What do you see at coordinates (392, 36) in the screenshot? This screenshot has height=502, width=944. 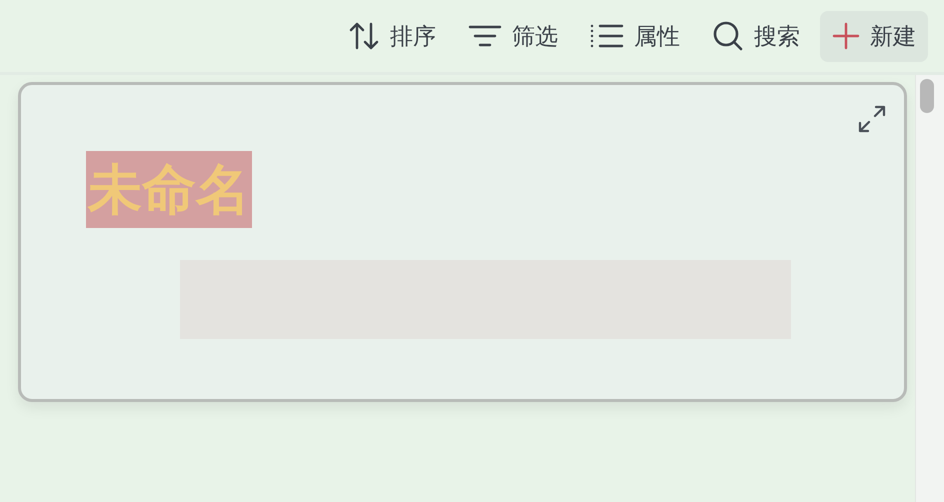 I see `sort-button: 排序` at bounding box center [392, 36].